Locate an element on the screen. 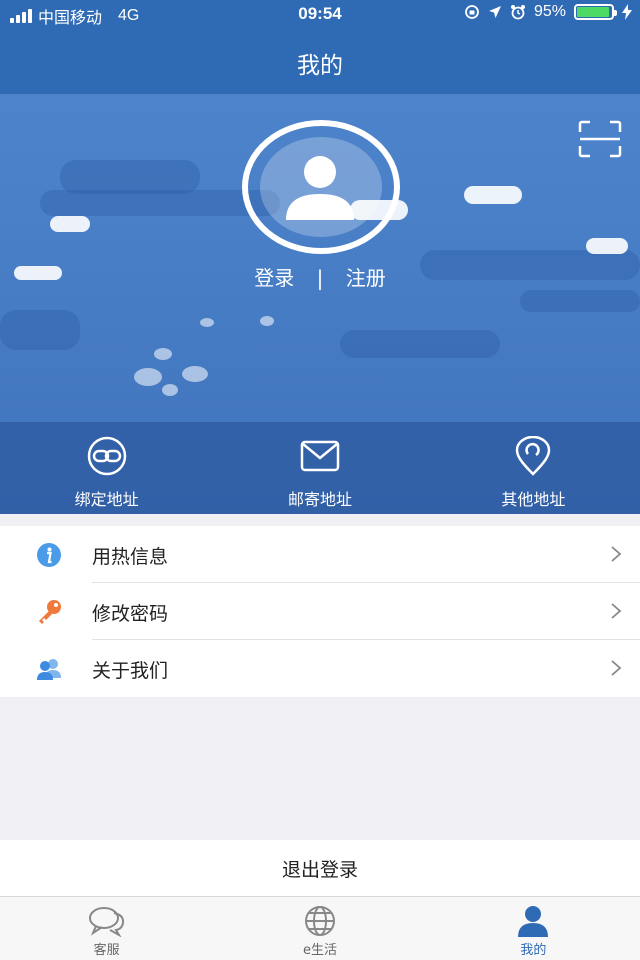 This screenshot has width=640, height=960. orientation-lock-icon is located at coordinates (472, 12).